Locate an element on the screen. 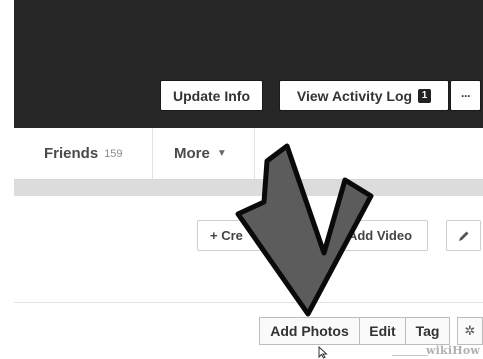  gear-icon: ✲ is located at coordinates (470, 330).